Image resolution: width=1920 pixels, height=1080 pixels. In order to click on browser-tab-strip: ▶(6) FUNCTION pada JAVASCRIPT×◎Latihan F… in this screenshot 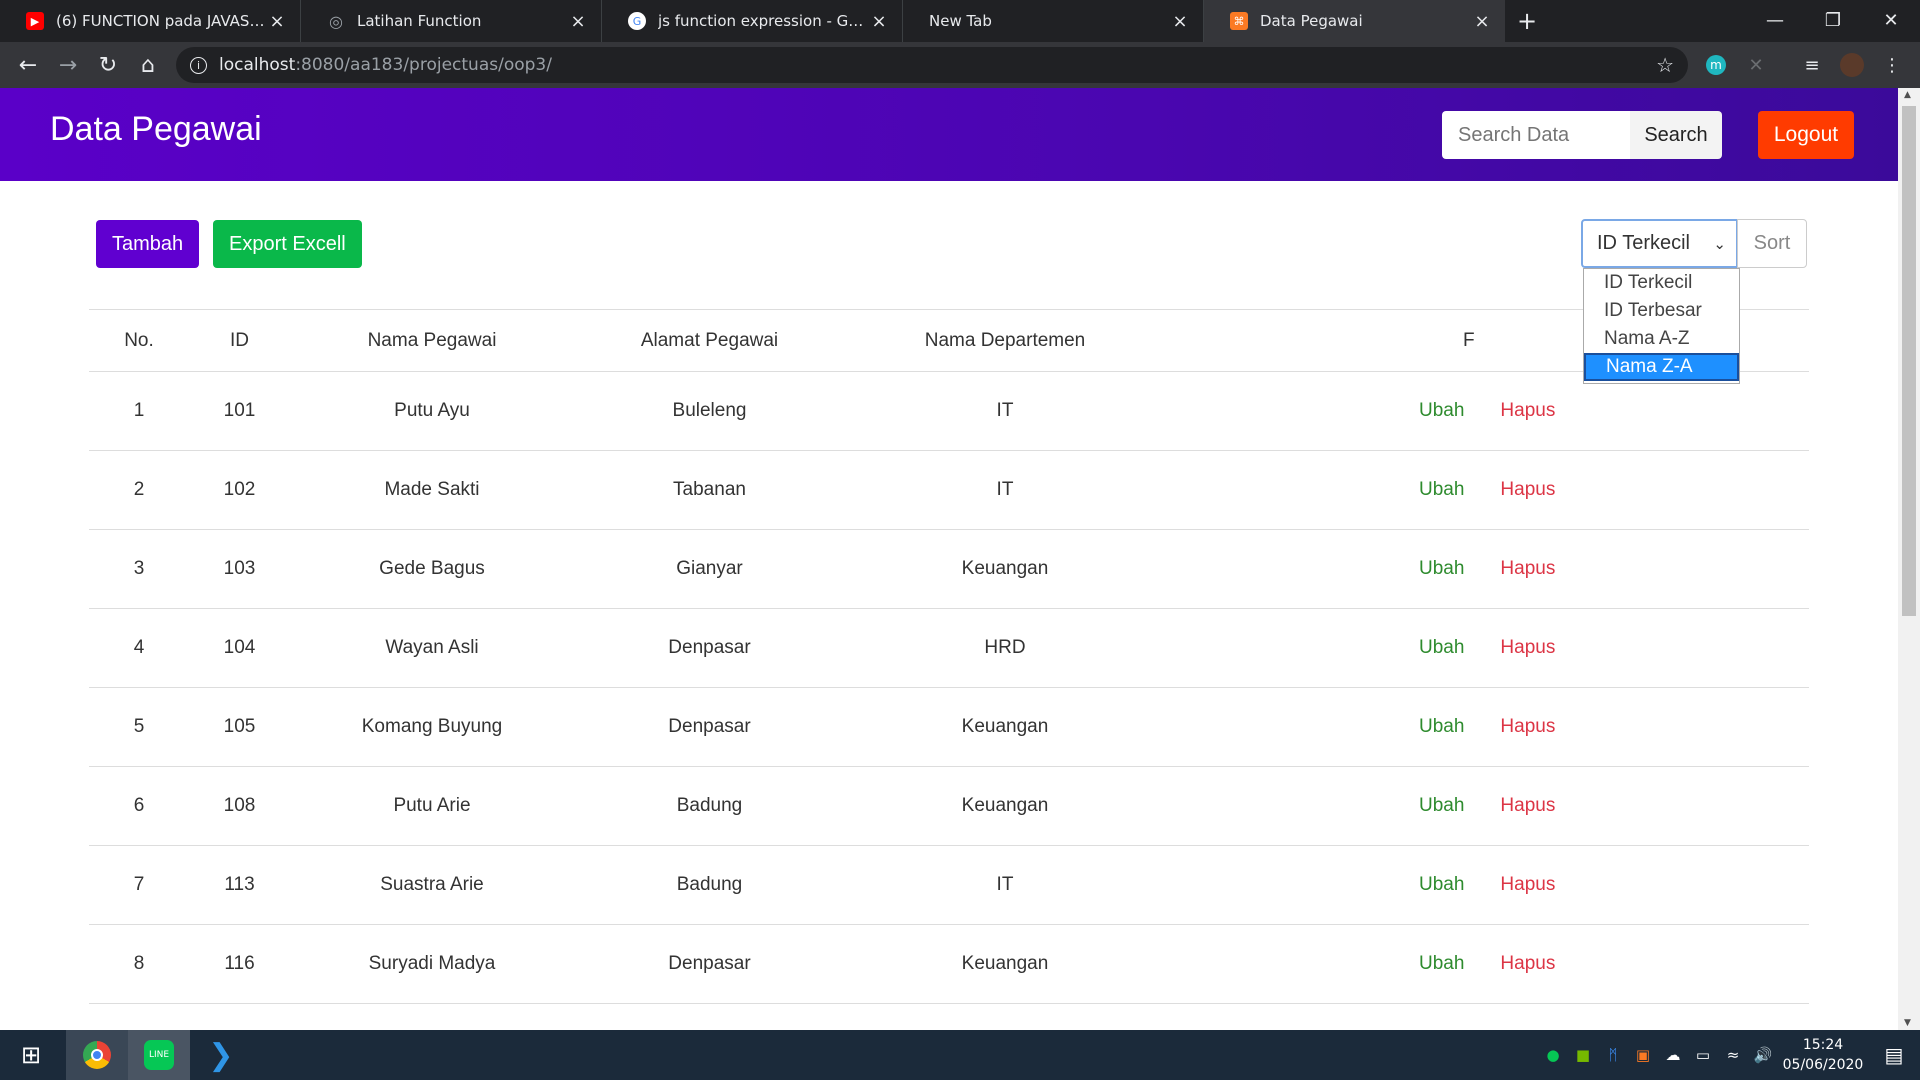, I will do `click(960, 21)`.